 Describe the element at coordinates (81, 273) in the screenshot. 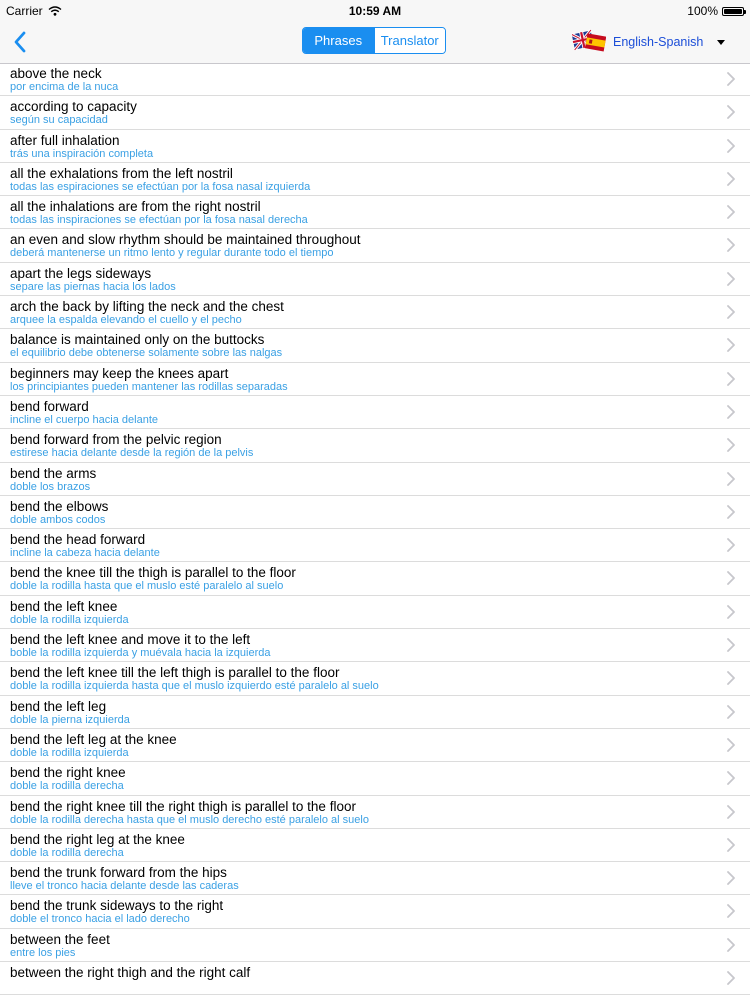

I see `phrase-english: apart the legs sideways` at that location.